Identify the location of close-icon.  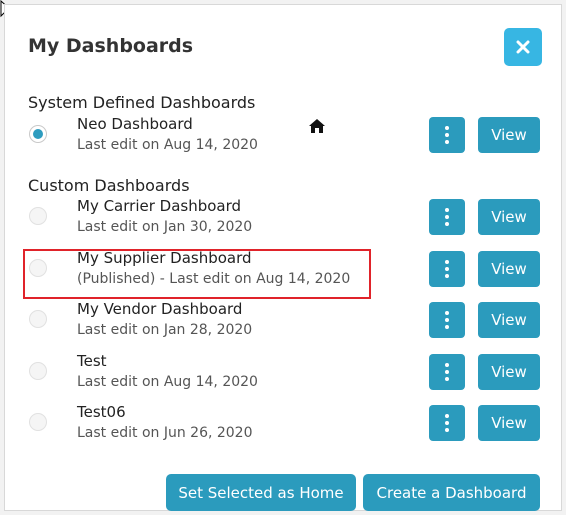
(523, 47).